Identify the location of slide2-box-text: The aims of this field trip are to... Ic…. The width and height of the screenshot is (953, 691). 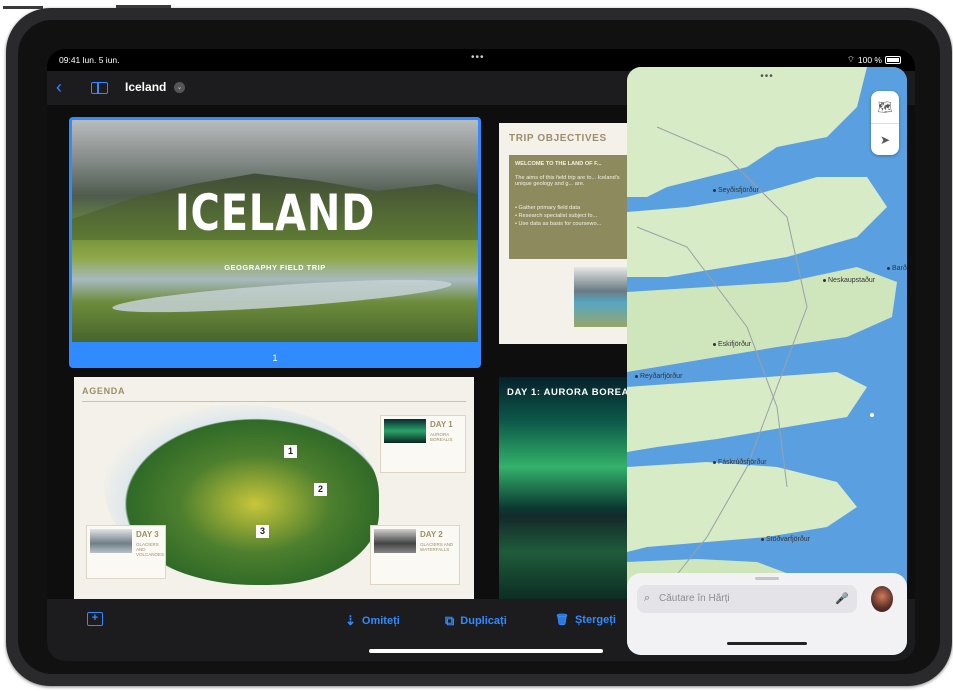
(567, 181).